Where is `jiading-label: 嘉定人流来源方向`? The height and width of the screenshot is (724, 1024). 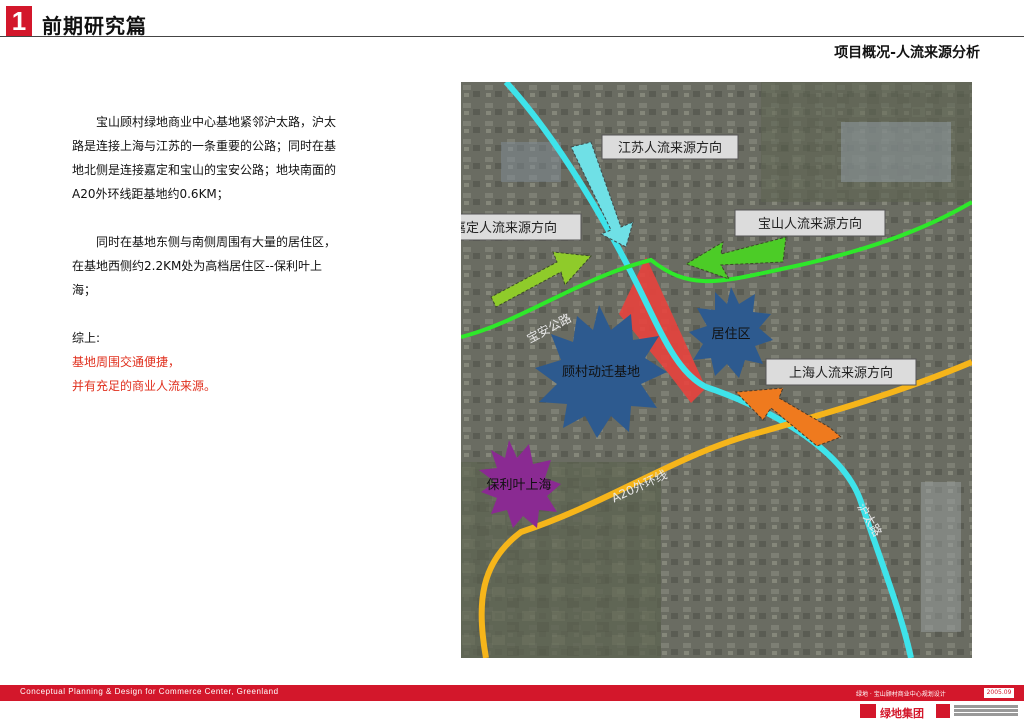
jiading-label: 嘉定人流来源方向 is located at coordinates (509, 228).